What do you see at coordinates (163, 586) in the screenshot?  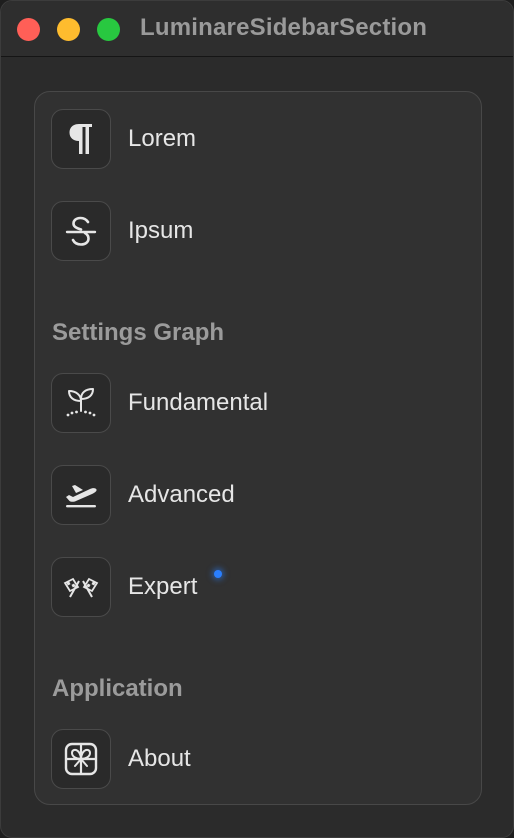 I see `sidebar-item-label: Expert` at bounding box center [163, 586].